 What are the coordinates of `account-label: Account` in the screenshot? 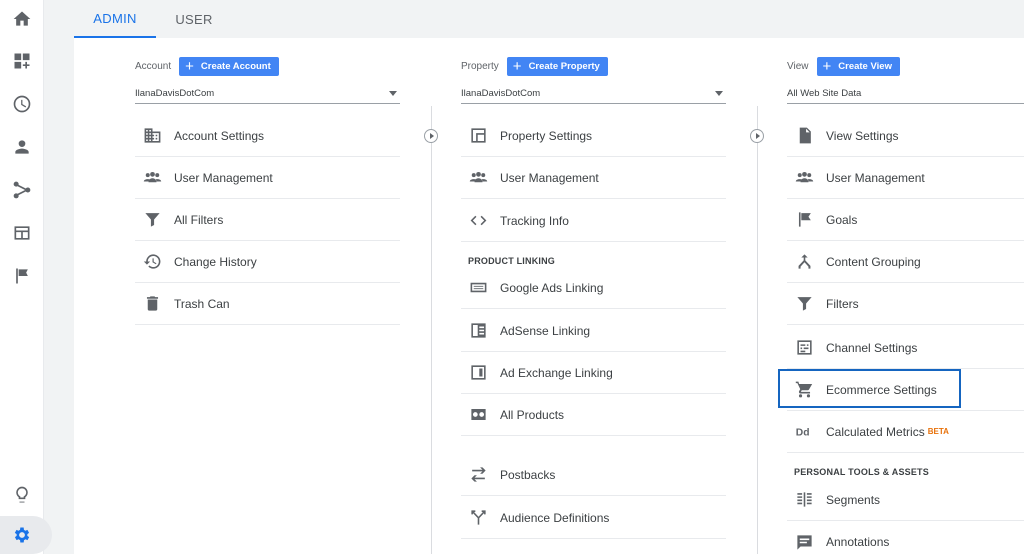 It's located at (153, 66).